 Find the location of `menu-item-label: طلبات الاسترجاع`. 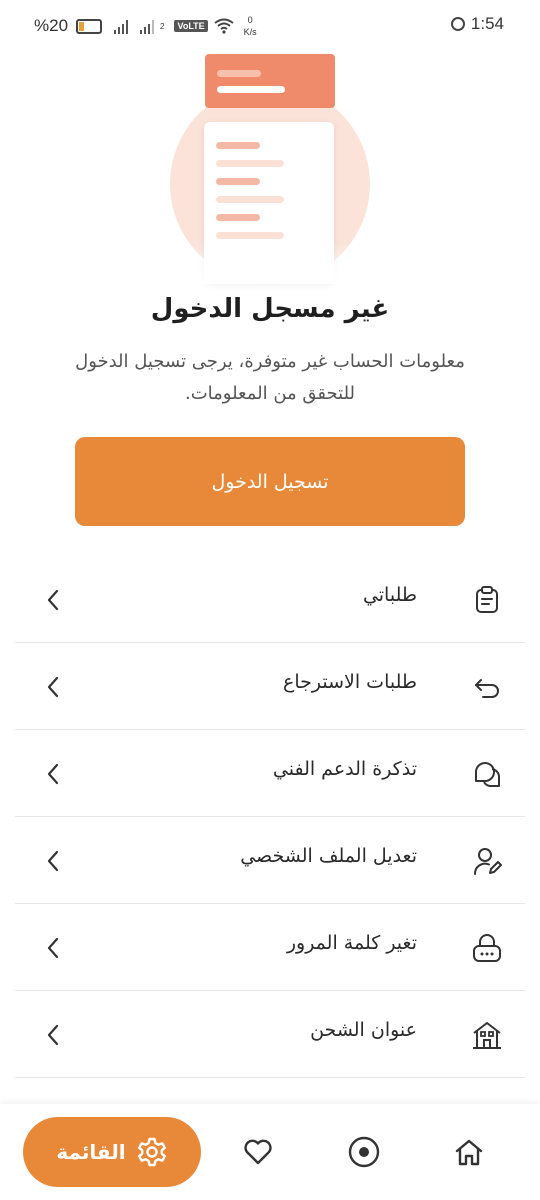

menu-item-label: طلبات الاسترجاع is located at coordinates (350, 682).